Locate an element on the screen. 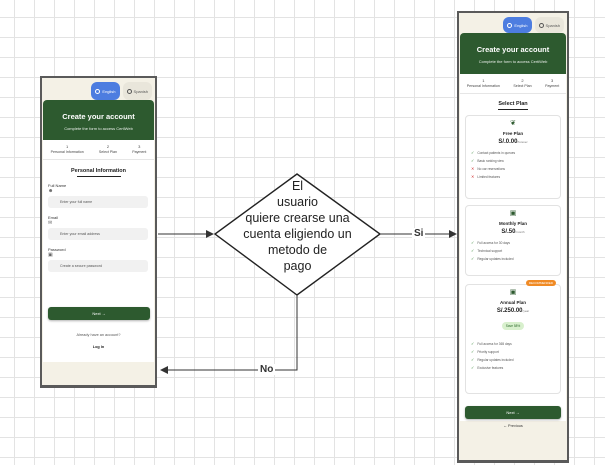  decision-line: pago is located at coordinates (297, 266).